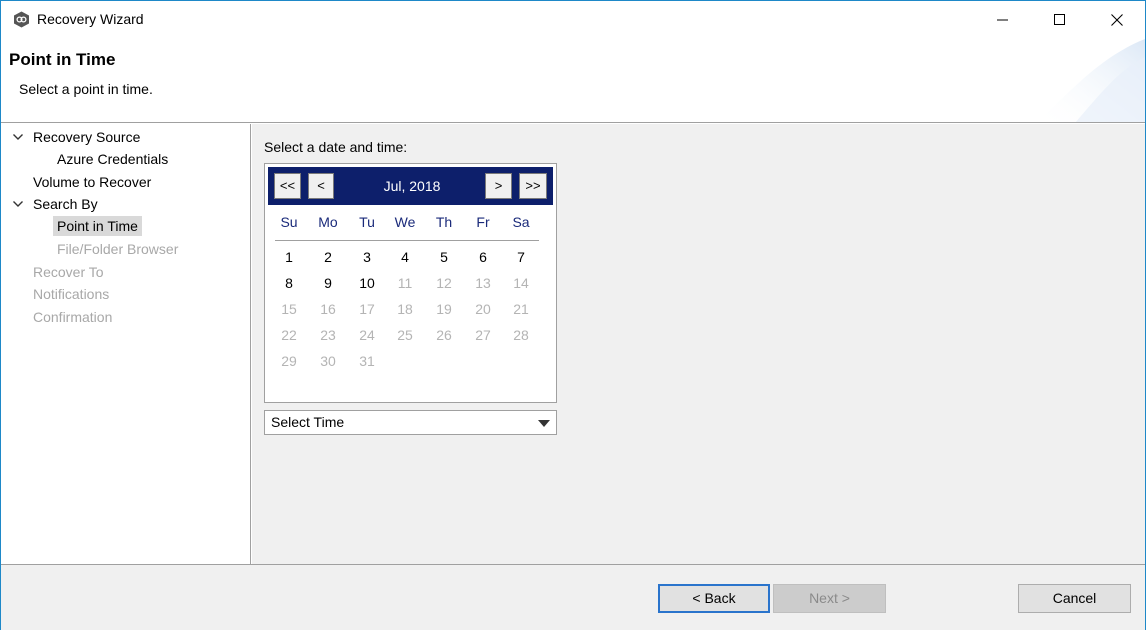  I want to click on calendar-day: 7, so click(521, 257).